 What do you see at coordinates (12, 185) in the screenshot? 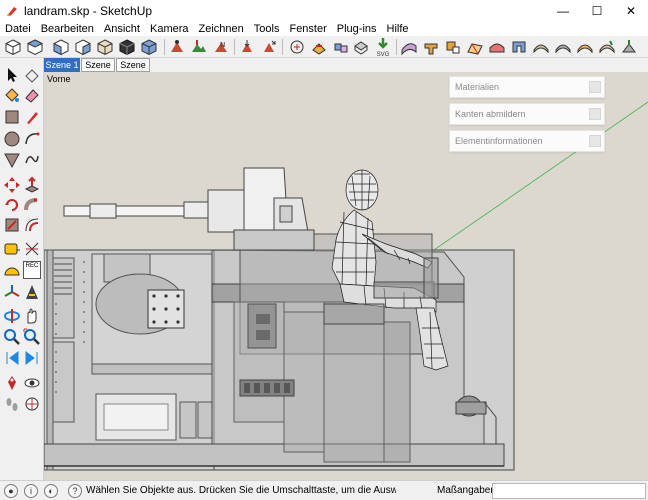
I see `move-icon` at bounding box center [12, 185].